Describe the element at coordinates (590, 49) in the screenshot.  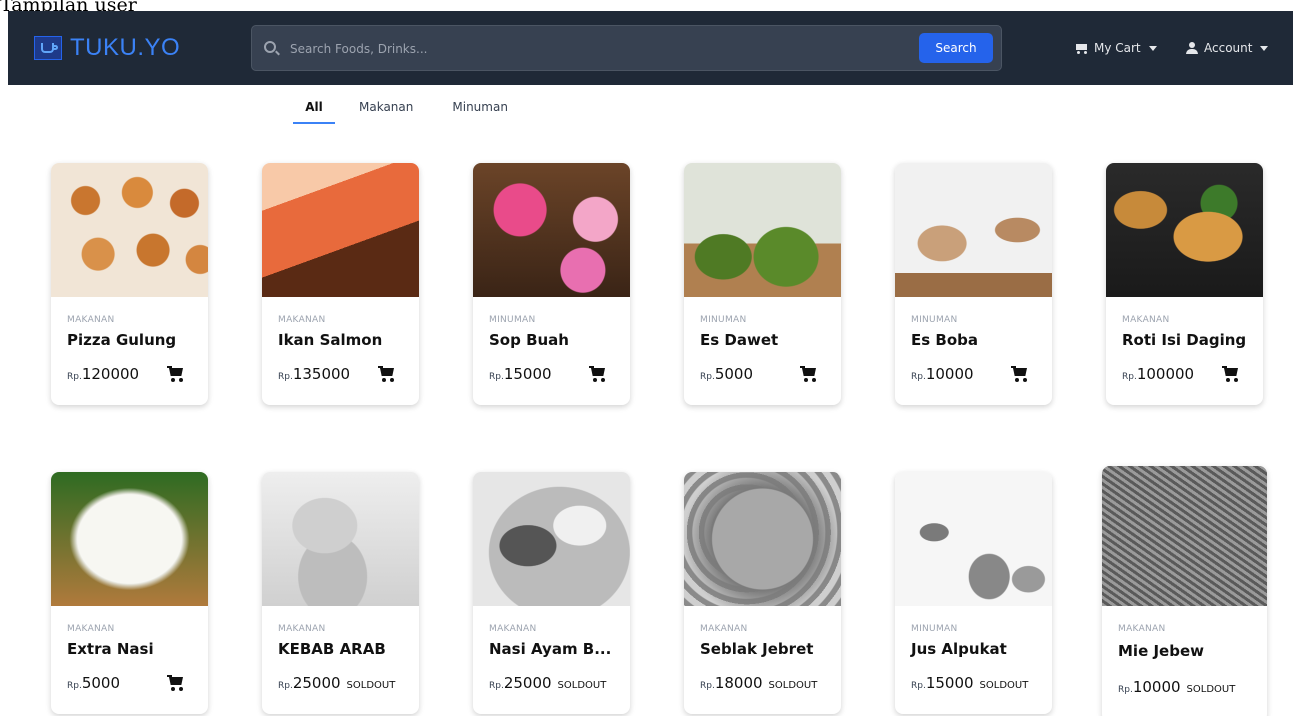
I see `search-input` at that location.